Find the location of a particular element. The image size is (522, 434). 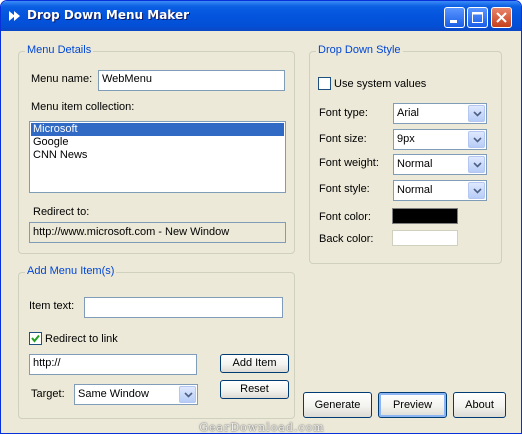

font-weight-label: Font weight: is located at coordinates (349, 163).